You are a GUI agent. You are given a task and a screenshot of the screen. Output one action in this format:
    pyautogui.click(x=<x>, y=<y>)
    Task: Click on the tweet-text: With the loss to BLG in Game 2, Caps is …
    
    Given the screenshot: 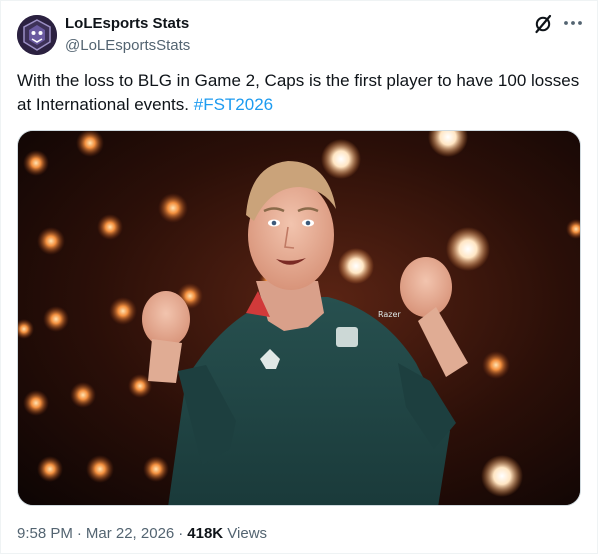 What is the action you would take?
    pyautogui.click(x=300, y=93)
    